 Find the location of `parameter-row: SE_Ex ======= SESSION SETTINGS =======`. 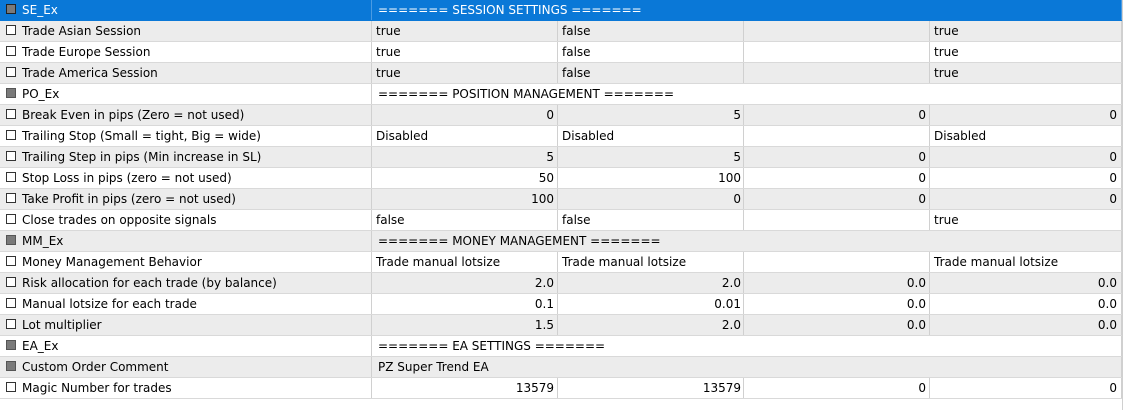

parameter-row: SE_Ex ======= SESSION SETTINGS ======= is located at coordinates (566, 10).